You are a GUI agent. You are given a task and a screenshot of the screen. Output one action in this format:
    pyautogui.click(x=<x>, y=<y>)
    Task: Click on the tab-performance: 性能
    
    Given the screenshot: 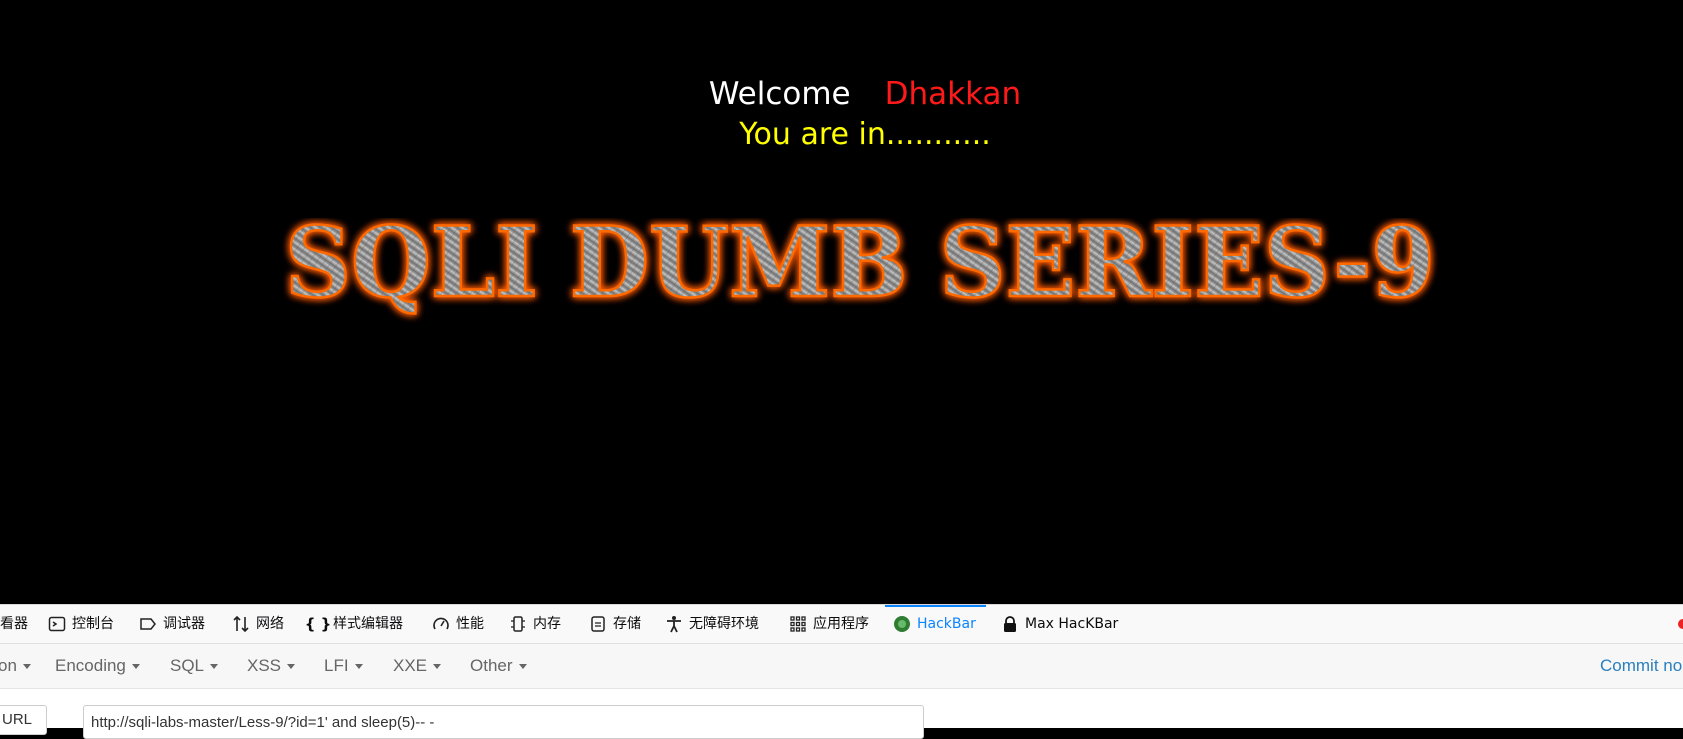 What is the action you would take?
    pyautogui.click(x=458, y=624)
    